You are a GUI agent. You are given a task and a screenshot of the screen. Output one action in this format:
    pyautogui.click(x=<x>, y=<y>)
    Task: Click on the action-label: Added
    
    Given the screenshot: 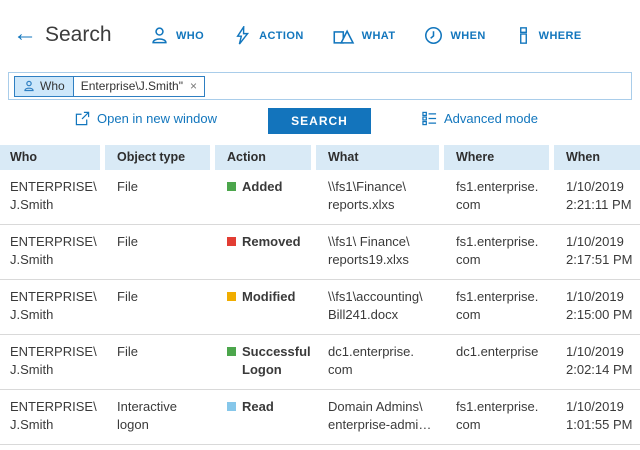 What is the action you would take?
    pyautogui.click(x=262, y=186)
    